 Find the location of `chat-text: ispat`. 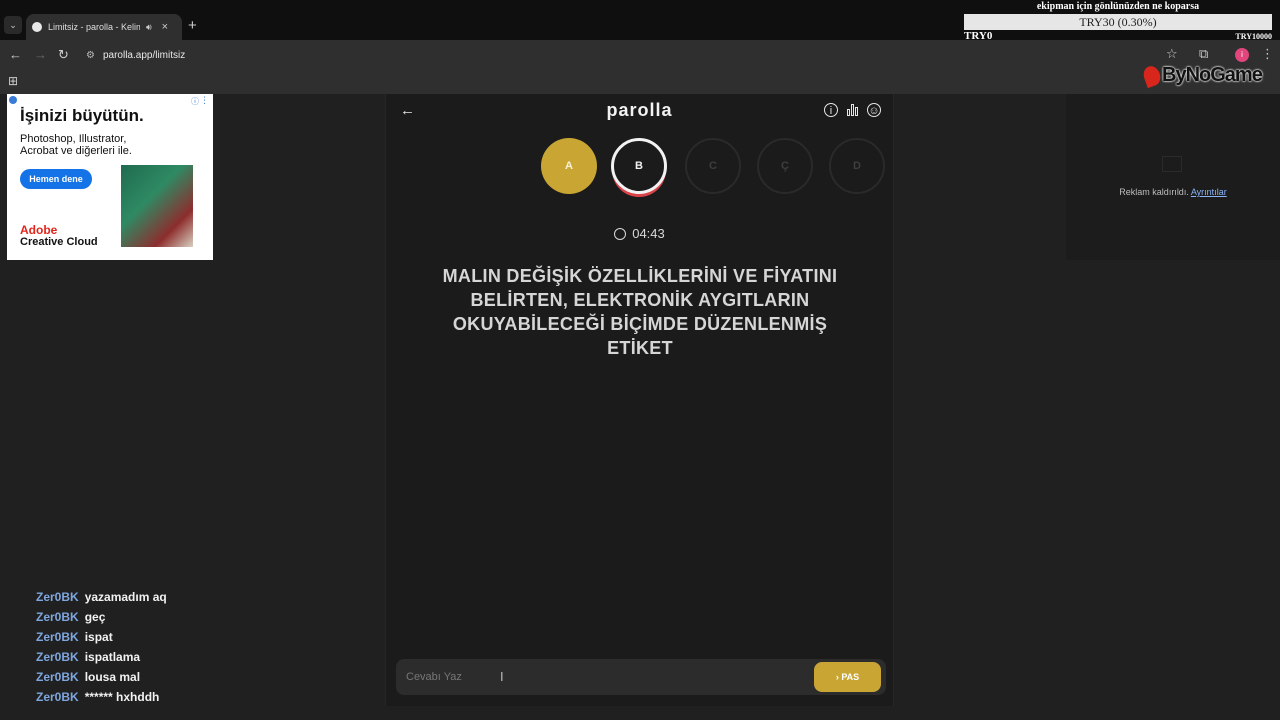

chat-text: ispat is located at coordinates (98, 637).